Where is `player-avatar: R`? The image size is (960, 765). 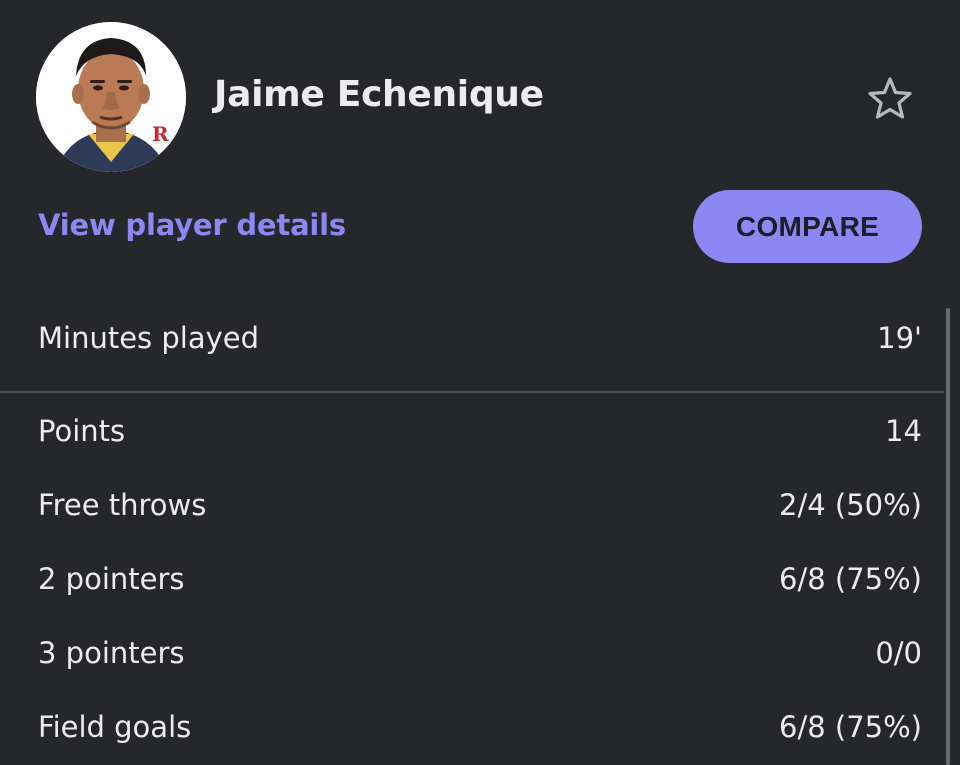
player-avatar: R is located at coordinates (111, 97).